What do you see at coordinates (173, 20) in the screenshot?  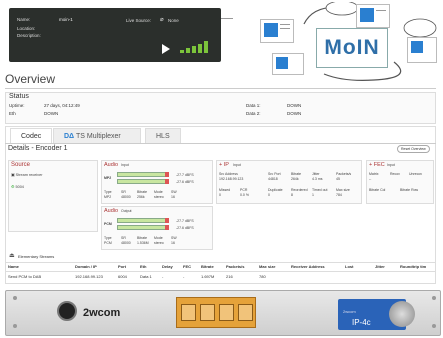 I see `live-source-value: None` at bounding box center [173, 20].